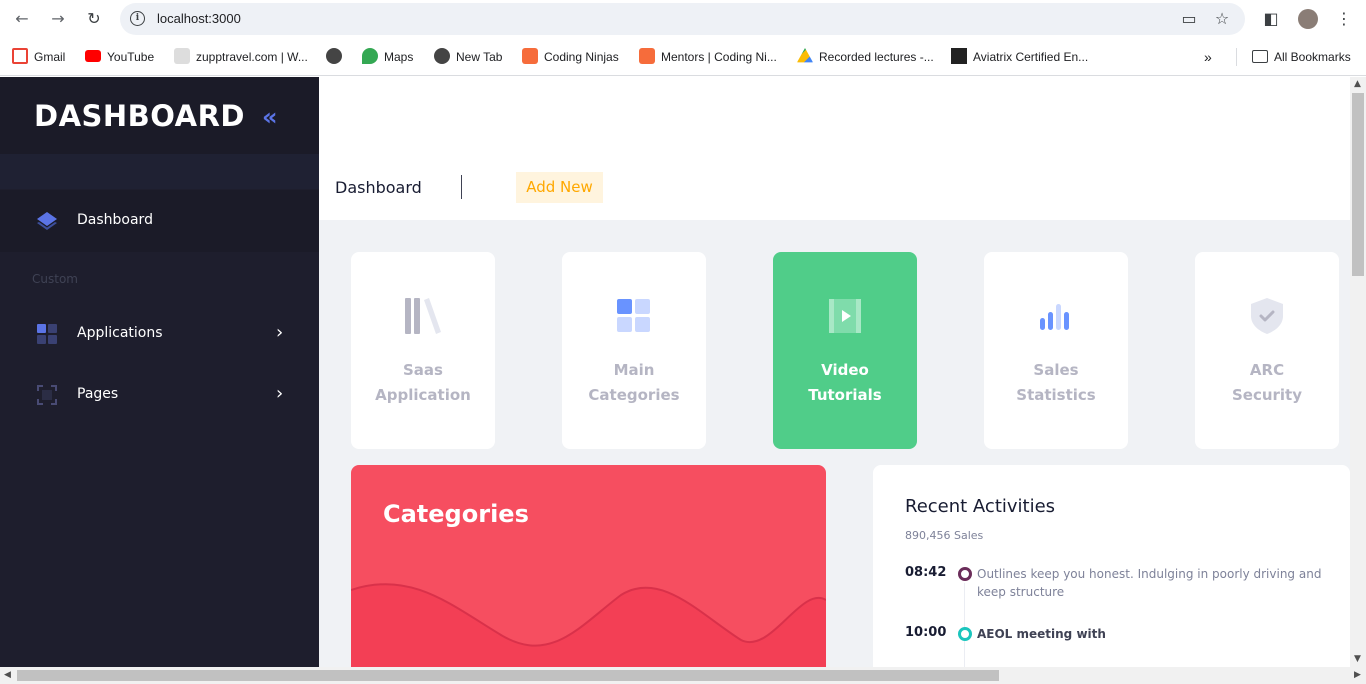  Describe the element at coordinates (1357, 659) in the screenshot. I see `scroll-down-icon: ▼` at that location.